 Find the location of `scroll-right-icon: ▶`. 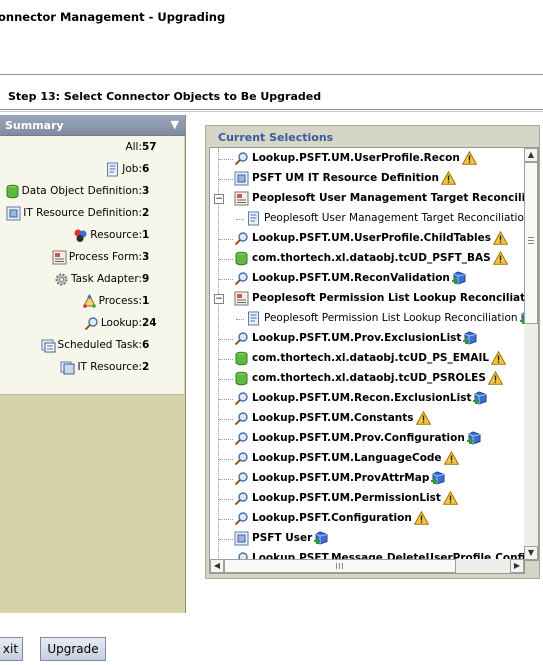

scroll-right-icon: ▶ is located at coordinates (517, 566).